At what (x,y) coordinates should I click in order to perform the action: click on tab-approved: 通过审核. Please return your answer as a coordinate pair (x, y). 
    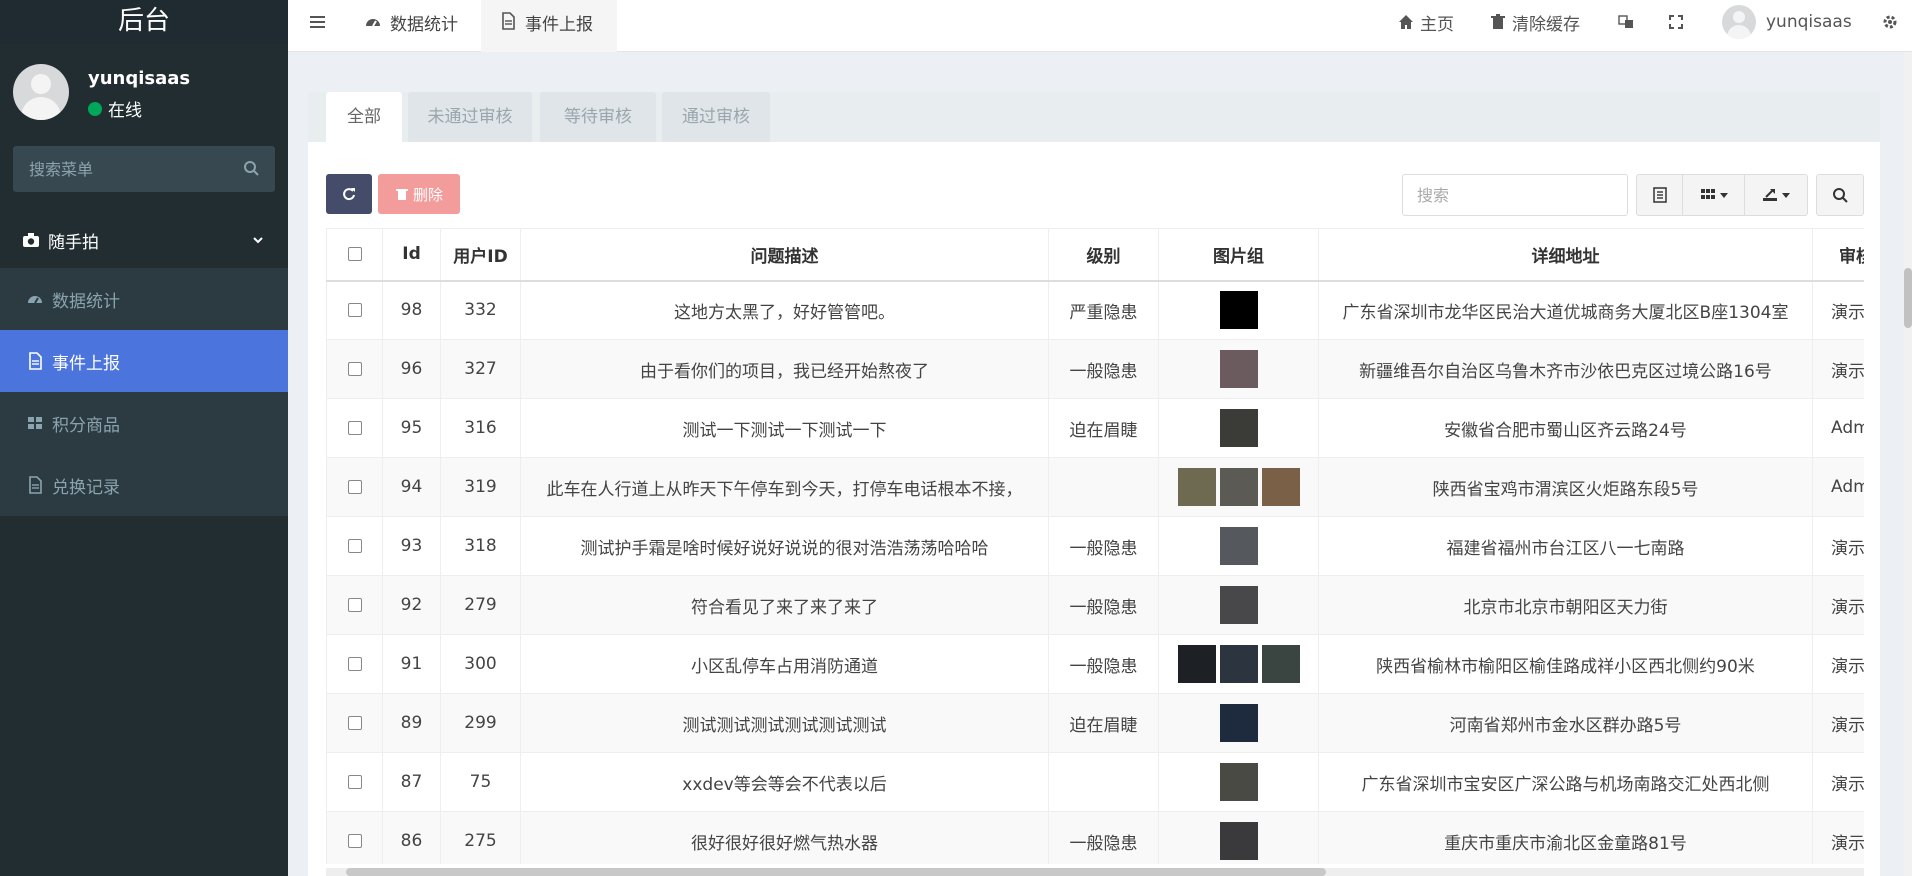
    Looking at the image, I should click on (716, 117).